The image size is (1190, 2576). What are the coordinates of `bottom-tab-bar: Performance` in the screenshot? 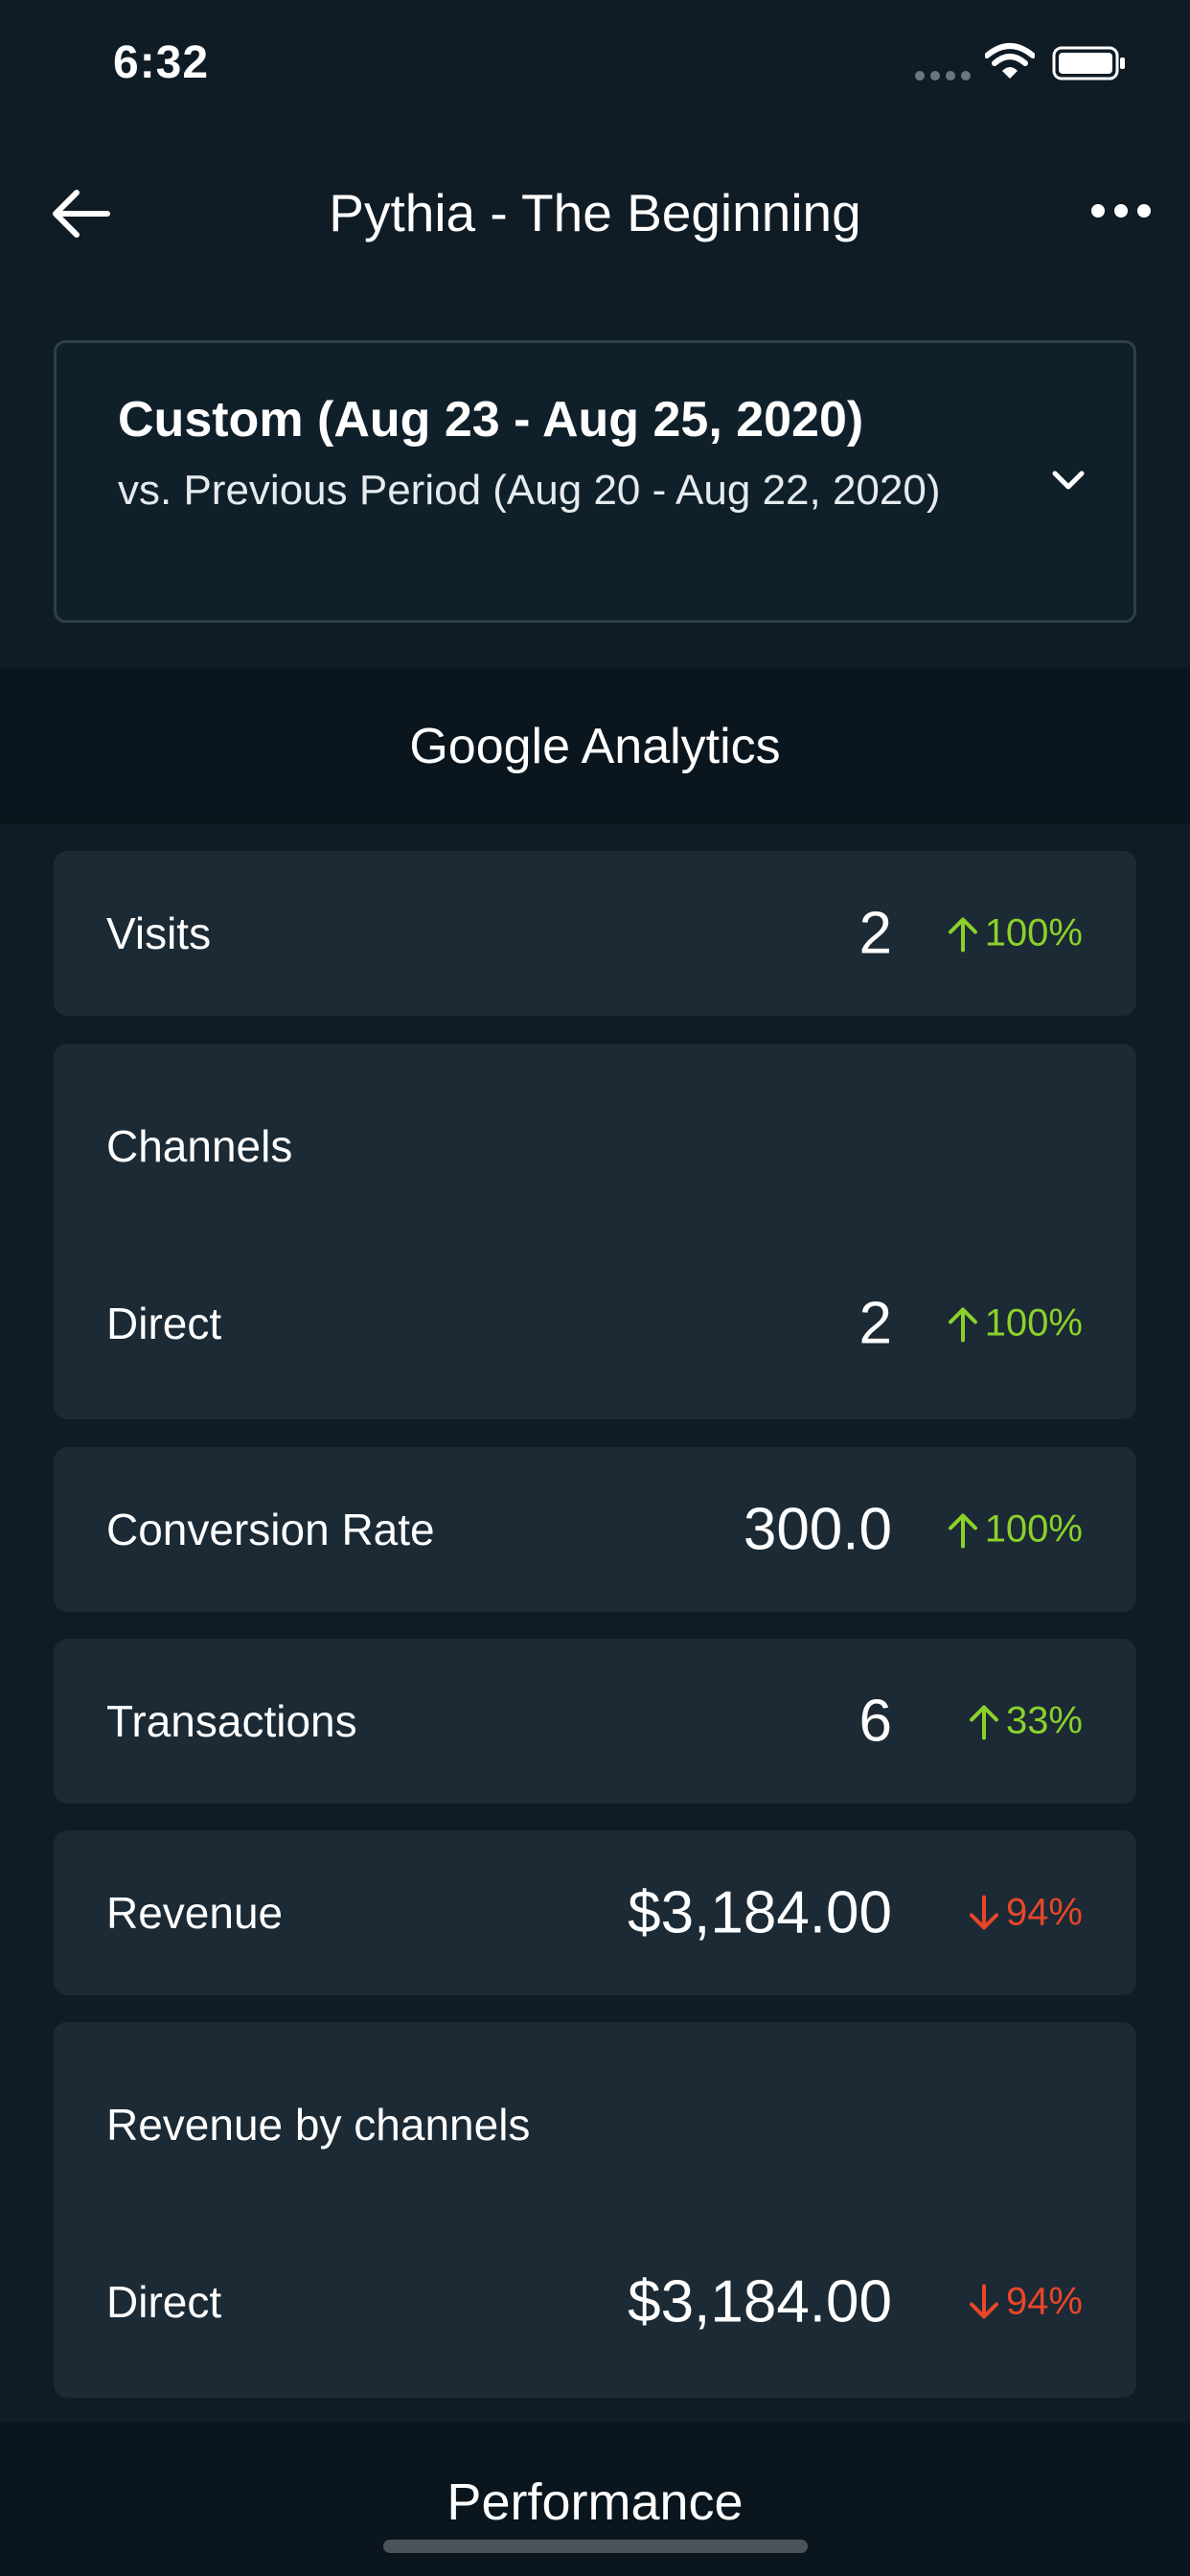 It's located at (595, 2499).